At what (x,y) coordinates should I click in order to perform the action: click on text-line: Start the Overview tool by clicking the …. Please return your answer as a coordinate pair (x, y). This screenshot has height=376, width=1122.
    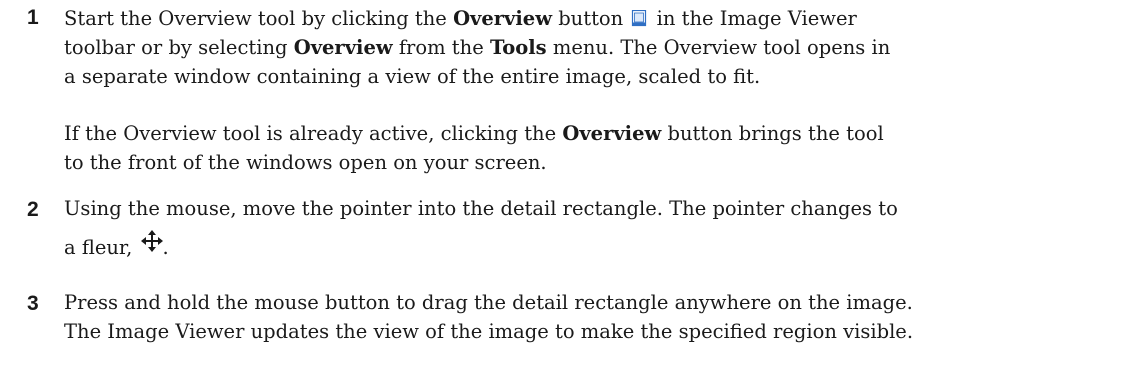
    Looking at the image, I should click on (460, 18).